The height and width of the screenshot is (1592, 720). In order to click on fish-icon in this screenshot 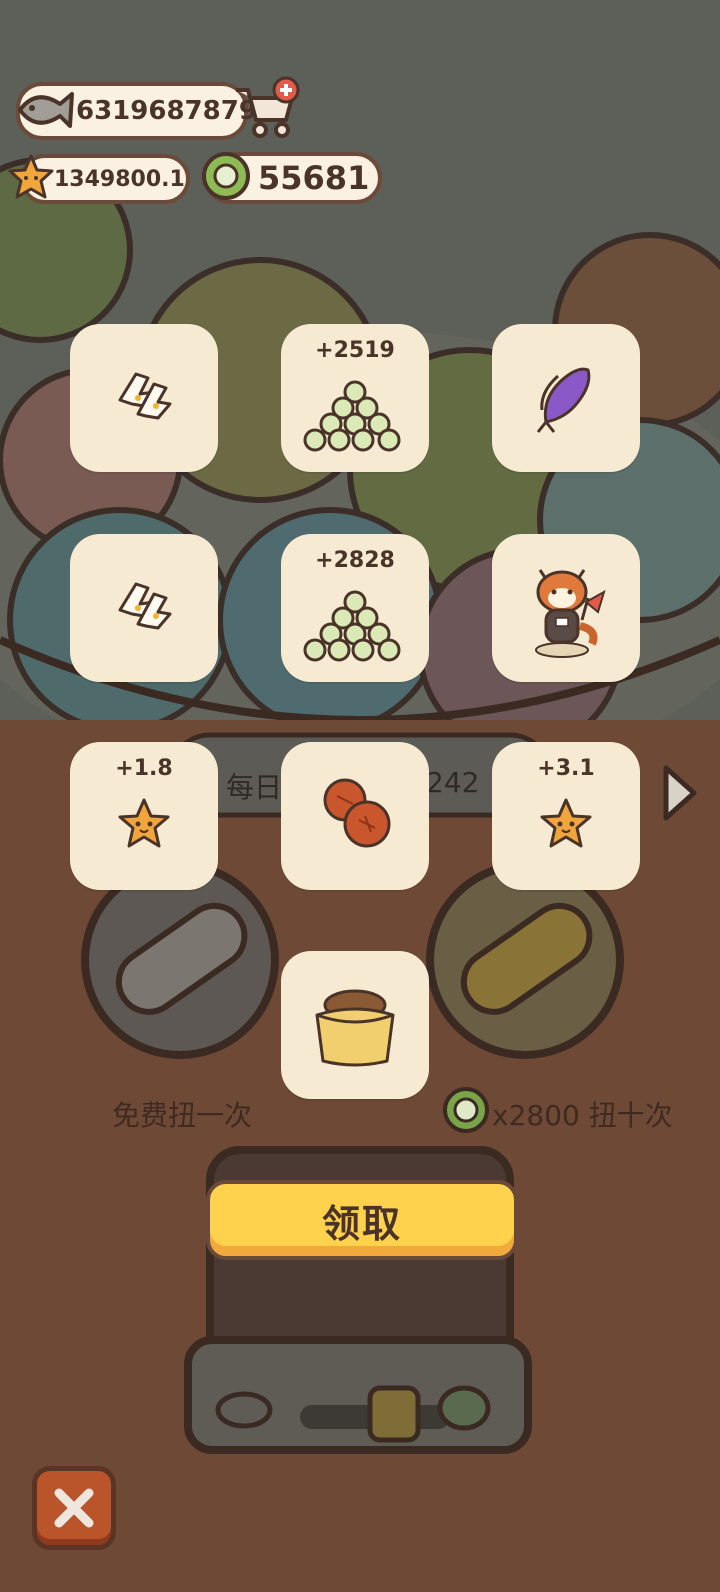, I will do `click(46, 110)`.